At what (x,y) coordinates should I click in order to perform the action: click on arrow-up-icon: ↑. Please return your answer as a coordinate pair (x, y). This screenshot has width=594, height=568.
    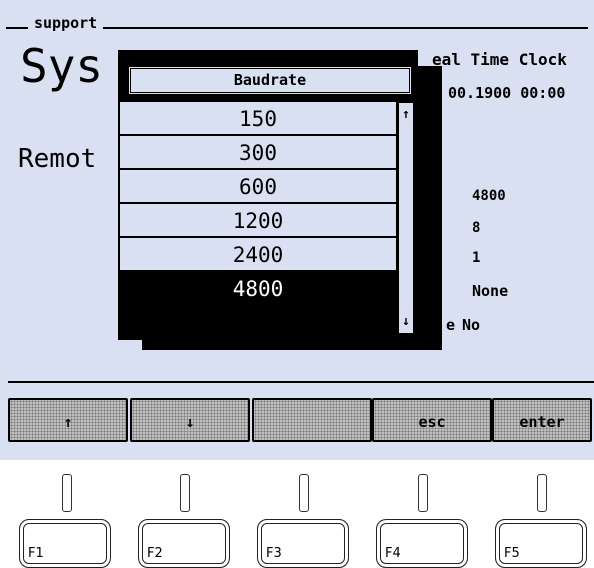
    Looking at the image, I should click on (68, 422).